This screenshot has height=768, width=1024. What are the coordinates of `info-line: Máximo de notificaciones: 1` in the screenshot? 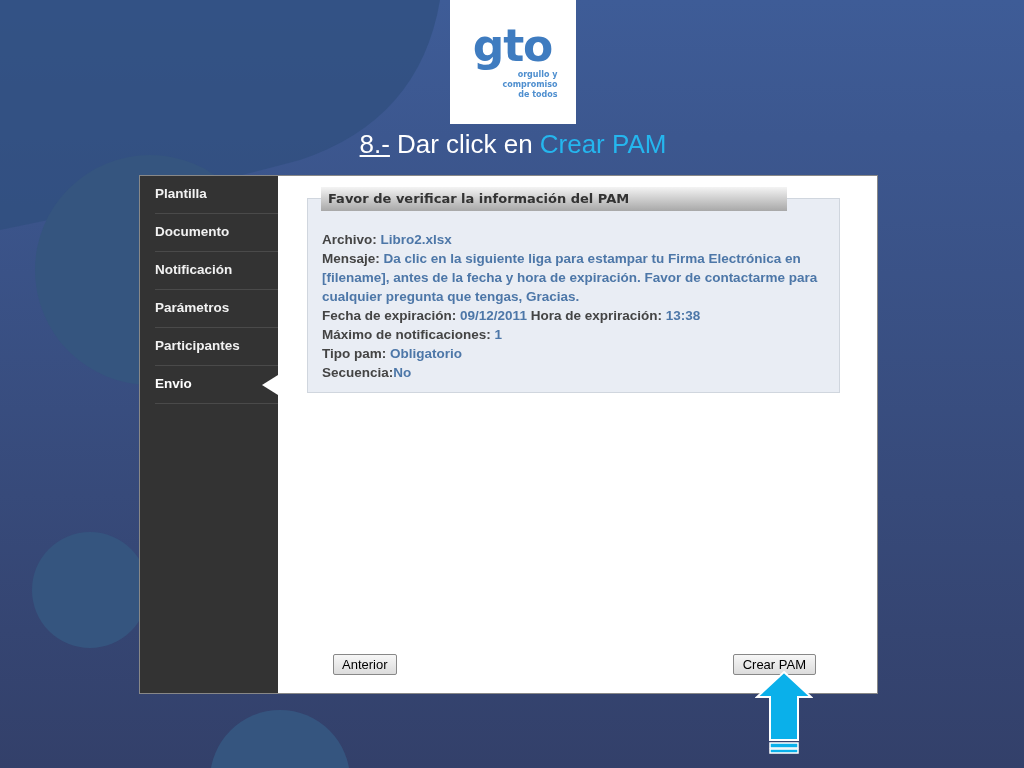 It's located at (413, 335).